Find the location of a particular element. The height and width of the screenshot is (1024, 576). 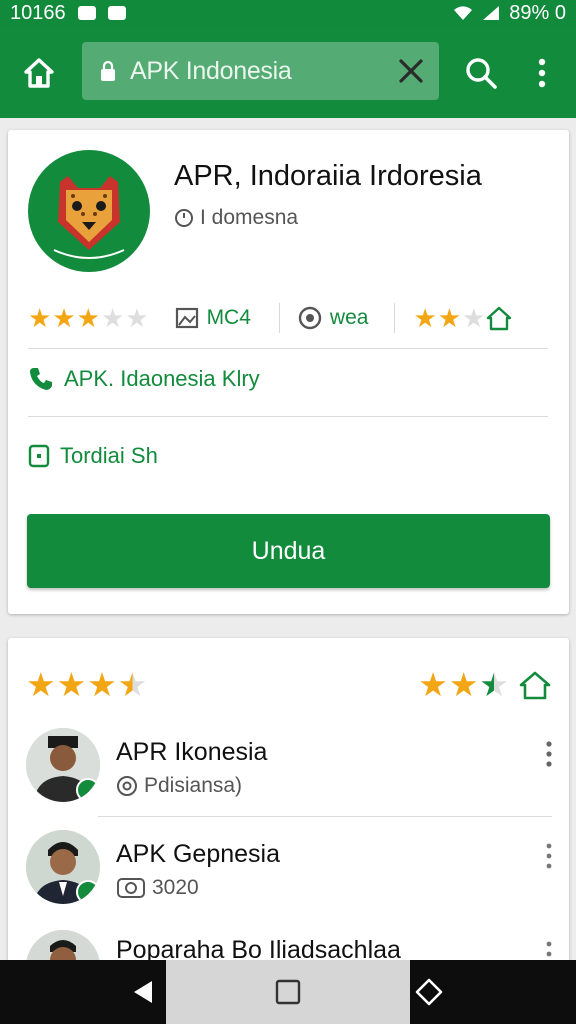

stat-item-2: wea is located at coordinates (333, 318).